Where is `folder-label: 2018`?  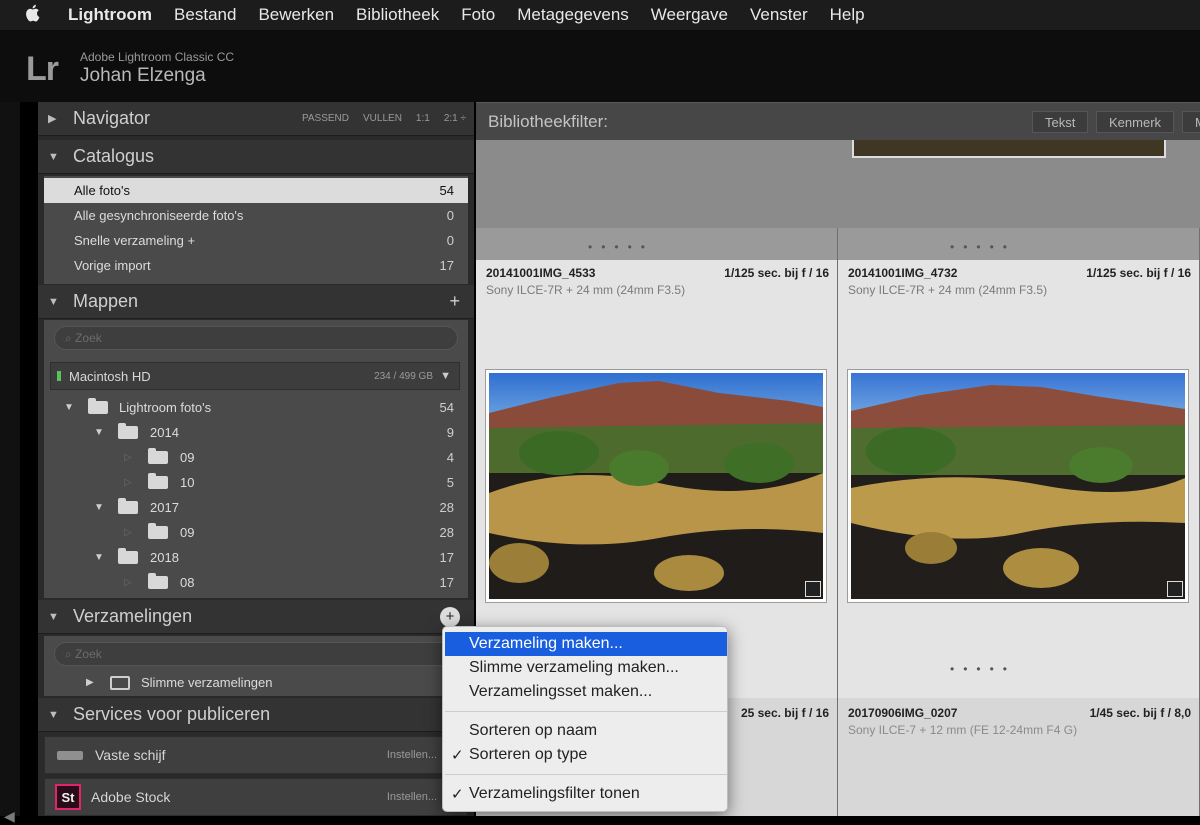 folder-label: 2018 is located at coordinates (164, 557).